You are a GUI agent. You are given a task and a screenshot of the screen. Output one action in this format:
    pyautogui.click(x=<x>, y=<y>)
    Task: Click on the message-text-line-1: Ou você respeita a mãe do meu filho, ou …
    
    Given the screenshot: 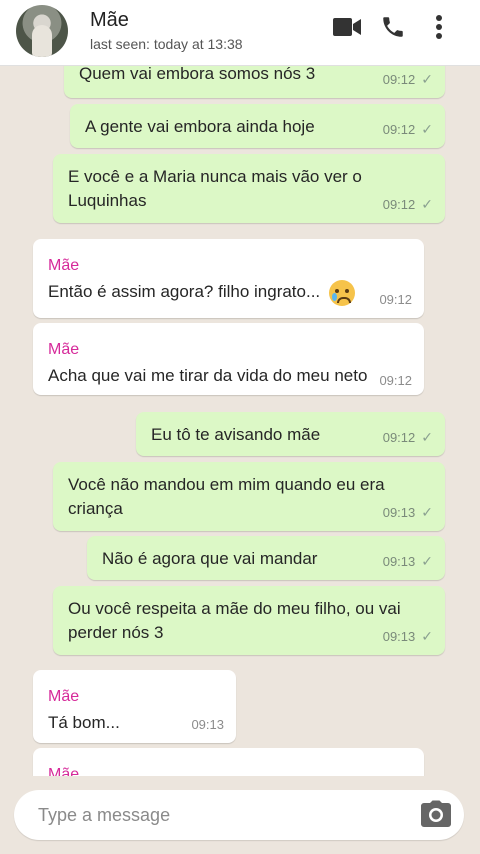 What is the action you would take?
    pyautogui.click(x=234, y=608)
    